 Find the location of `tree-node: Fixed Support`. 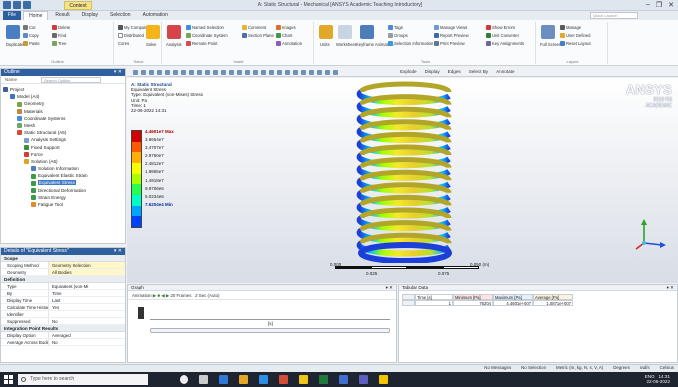

tree-node: Fixed Support is located at coordinates (64, 147).